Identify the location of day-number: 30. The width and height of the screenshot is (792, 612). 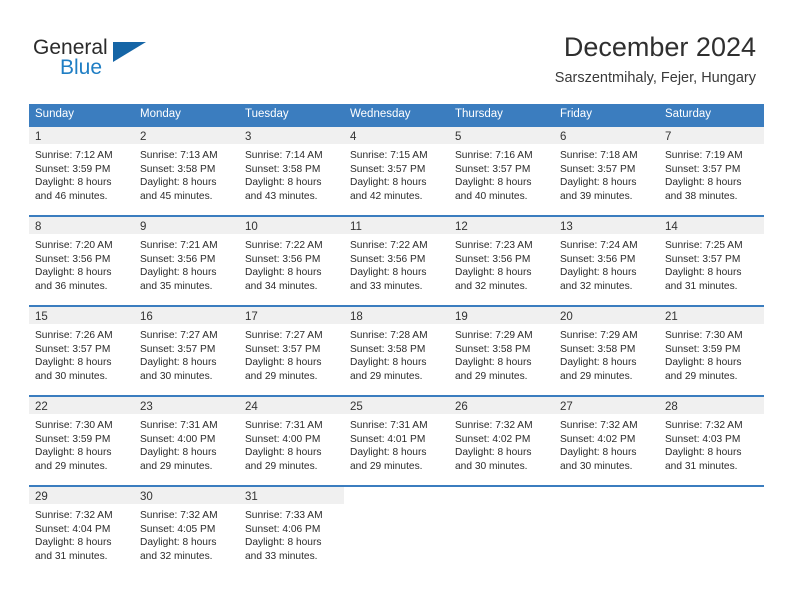
(146, 497).